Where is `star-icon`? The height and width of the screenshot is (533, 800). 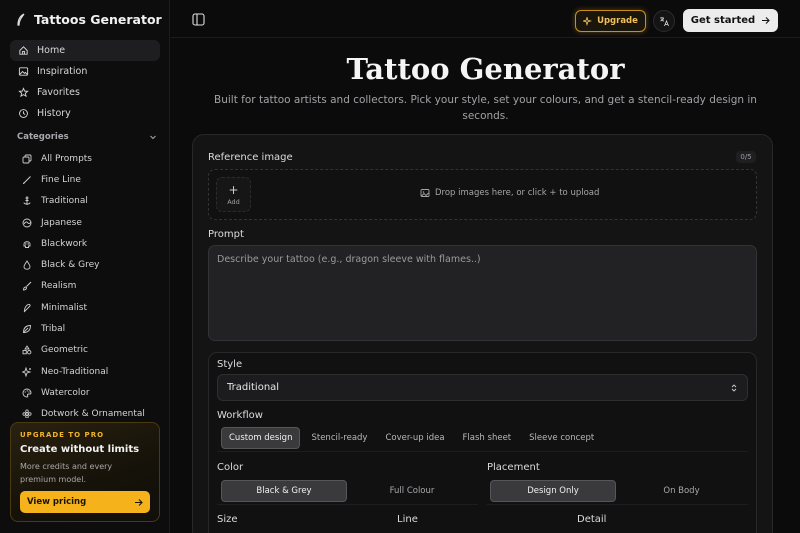 star-icon is located at coordinates (23, 92).